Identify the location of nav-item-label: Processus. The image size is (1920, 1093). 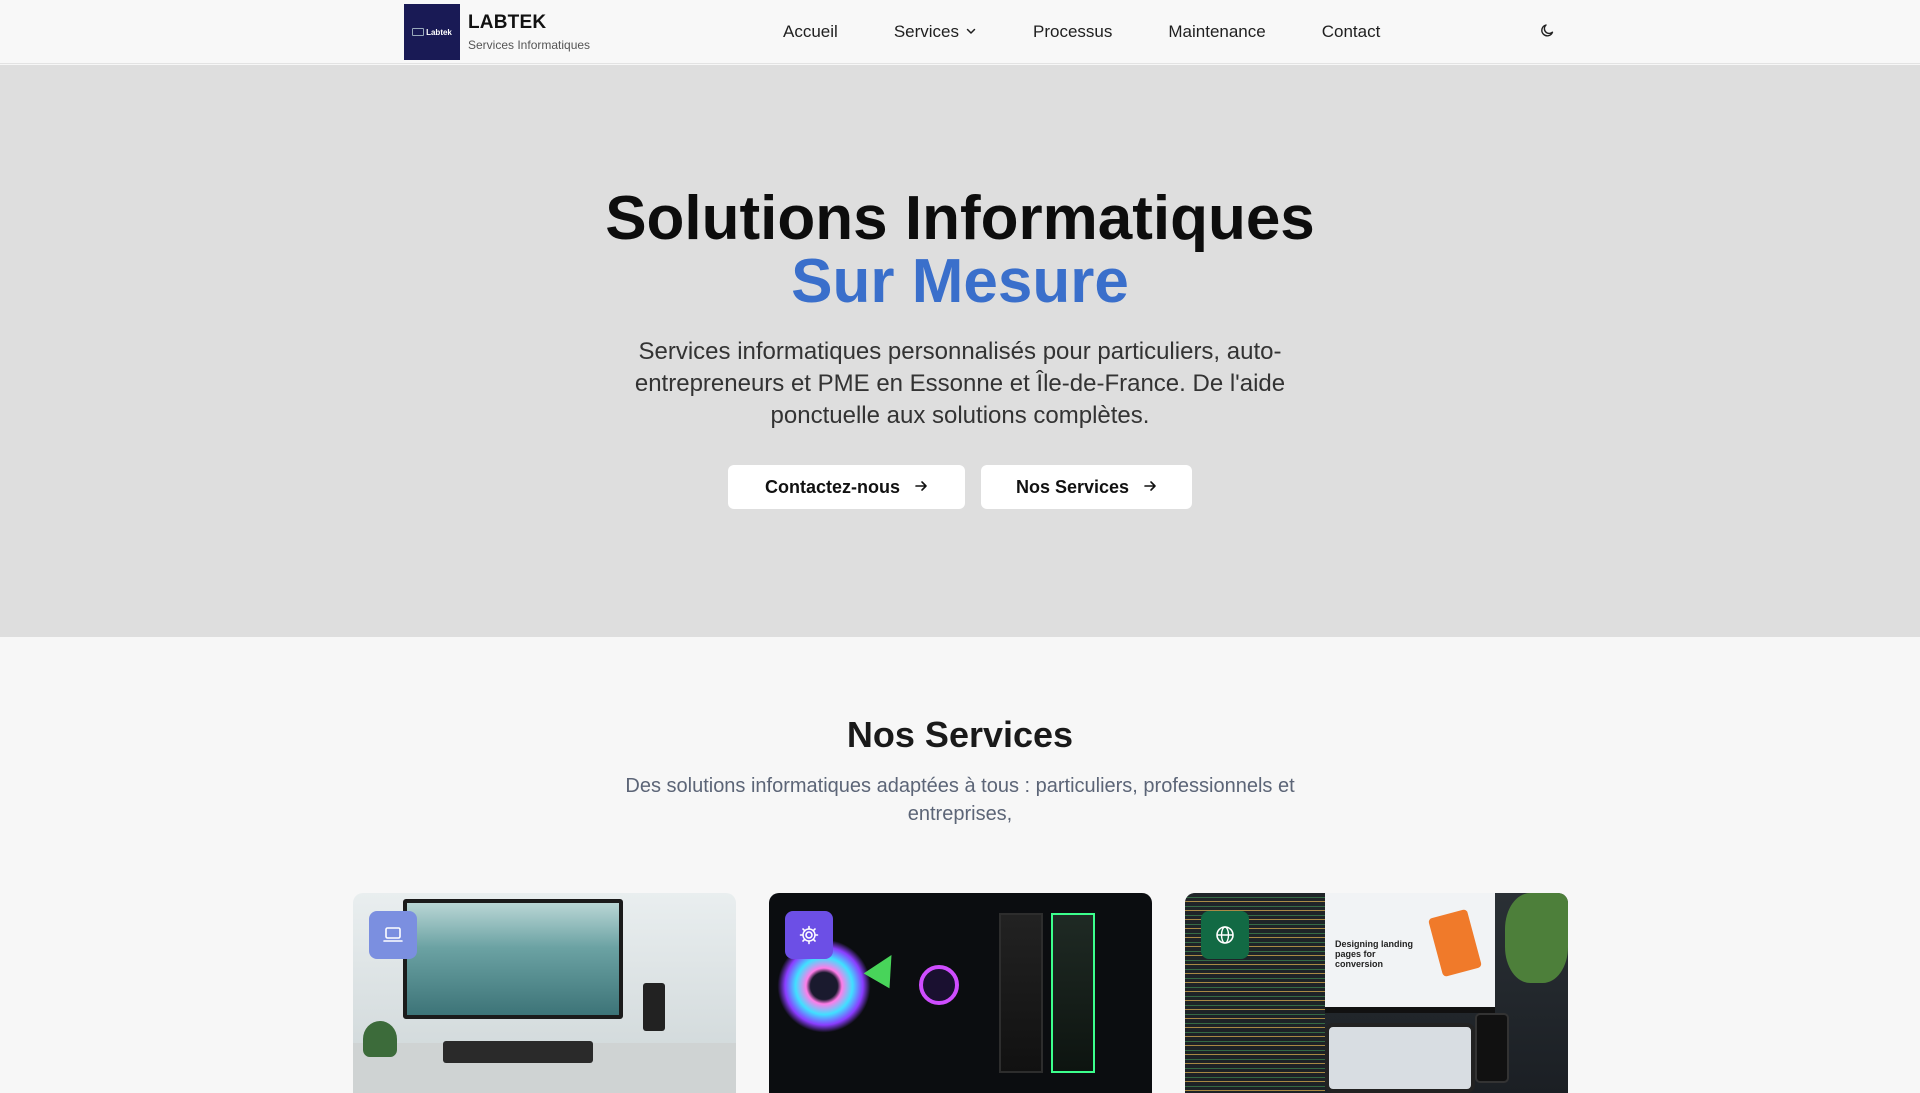
(1073, 31).